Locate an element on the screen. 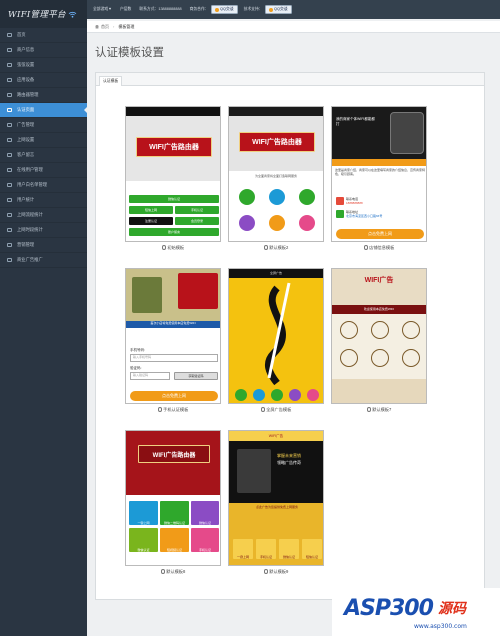 The width and height of the screenshot is (500, 636). sidebar-item: 商户信息 is located at coordinates (43, 50).